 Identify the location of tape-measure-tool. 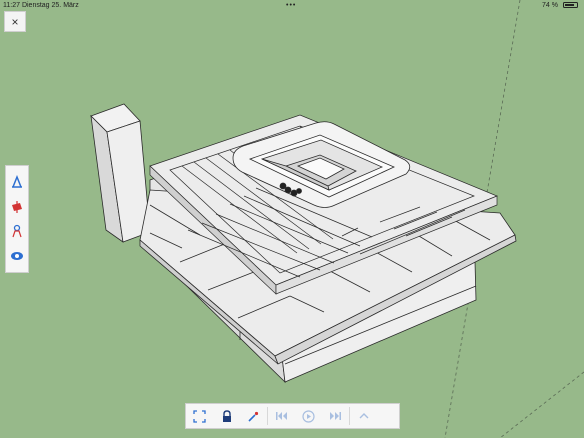
(17, 182).